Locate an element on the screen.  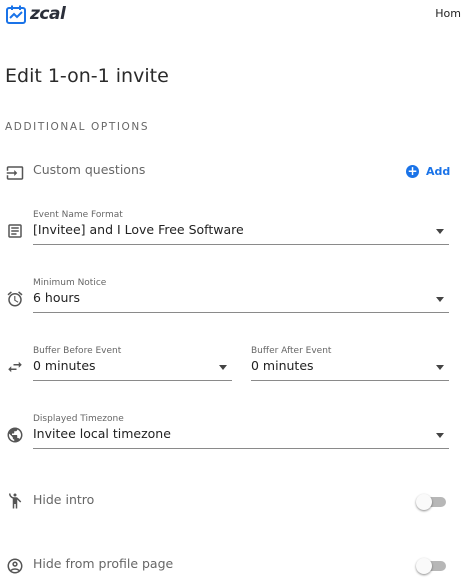
minimum-notice-label: Minimum Notice is located at coordinates (70, 283).